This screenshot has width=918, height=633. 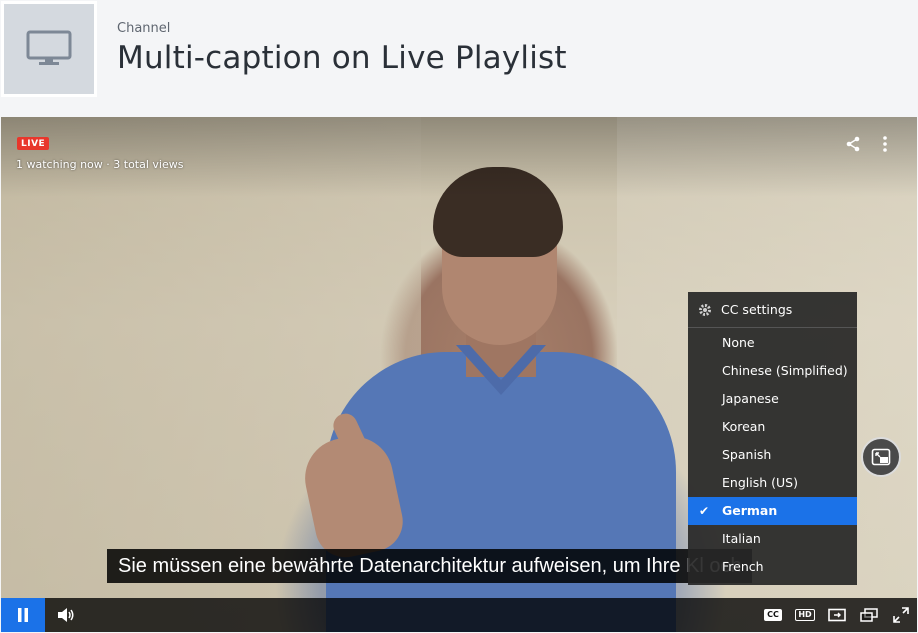 What do you see at coordinates (772, 427) in the screenshot?
I see `cc-option-korean: Korean` at bounding box center [772, 427].